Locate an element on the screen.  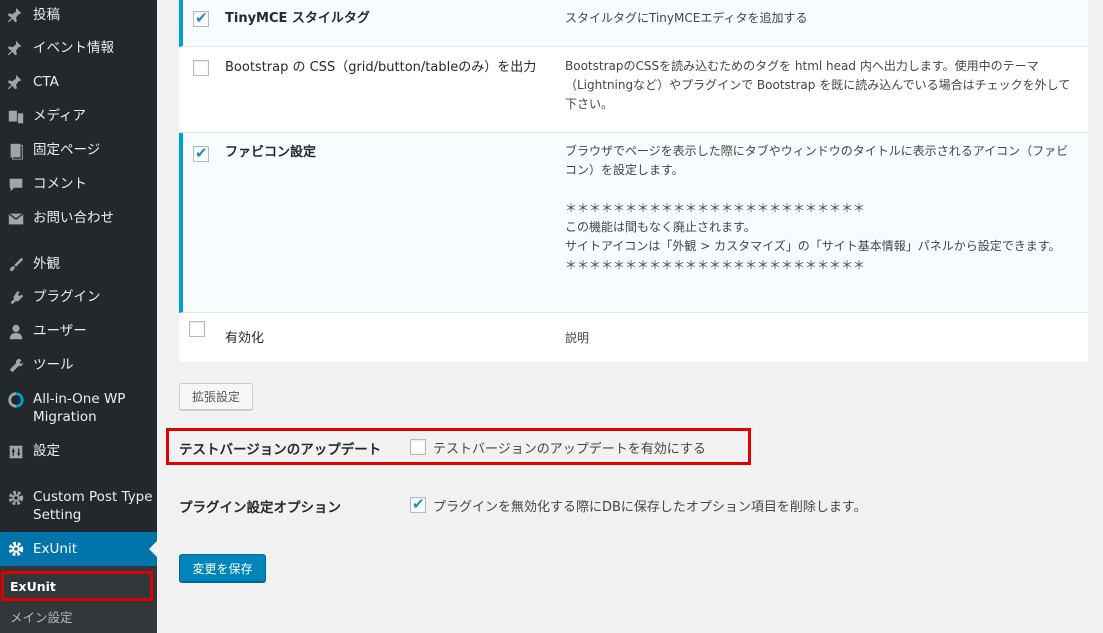
sidebar-item-comments: コメント is located at coordinates (78, 185).